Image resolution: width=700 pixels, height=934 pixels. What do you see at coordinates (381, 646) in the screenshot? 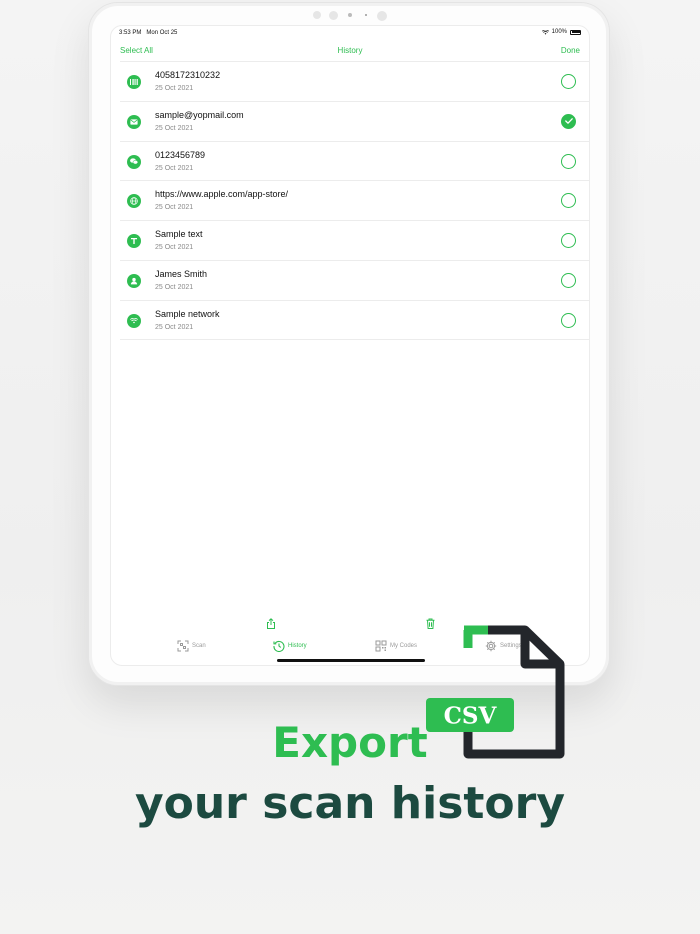
I see `qr-code-icon` at bounding box center [381, 646].